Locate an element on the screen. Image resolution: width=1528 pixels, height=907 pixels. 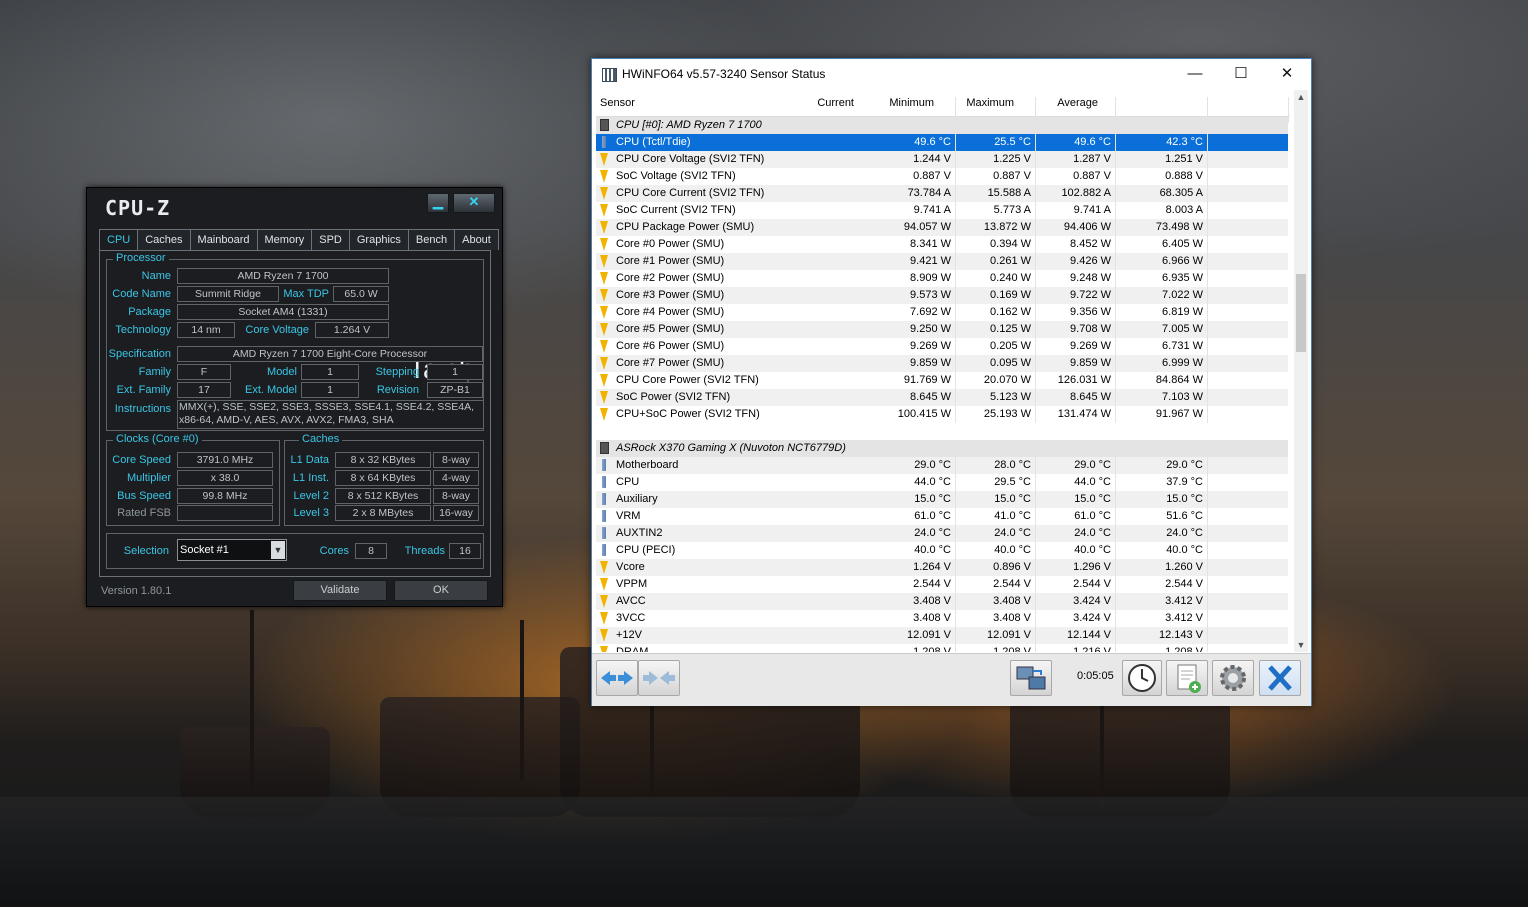
sensor-value-cur: 9.250 W is located at coordinates (930, 329).